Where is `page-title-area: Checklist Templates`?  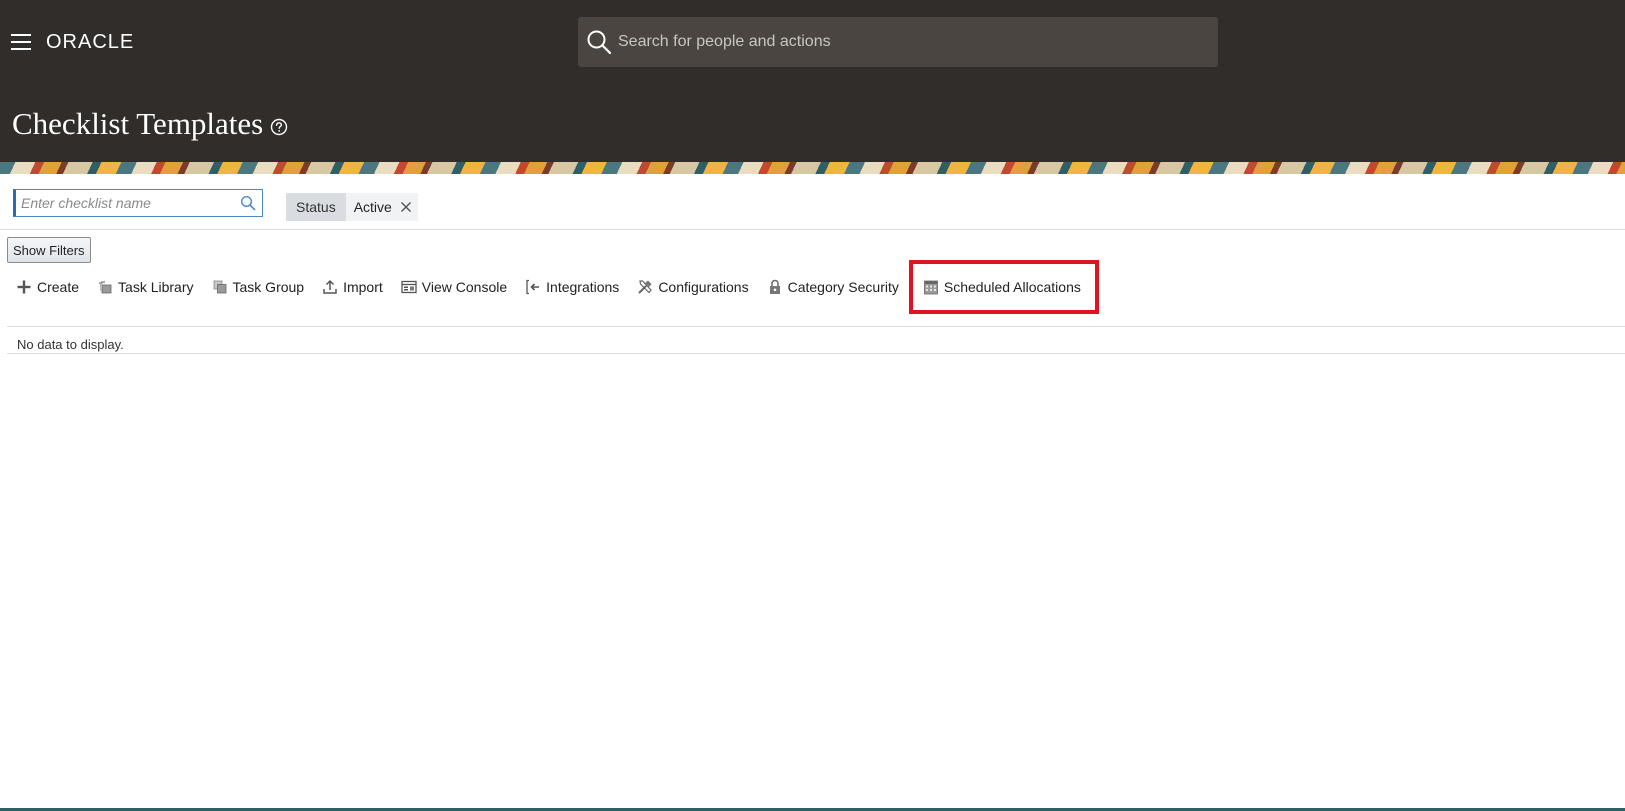 page-title-area: Checklist Templates is located at coordinates (150, 124).